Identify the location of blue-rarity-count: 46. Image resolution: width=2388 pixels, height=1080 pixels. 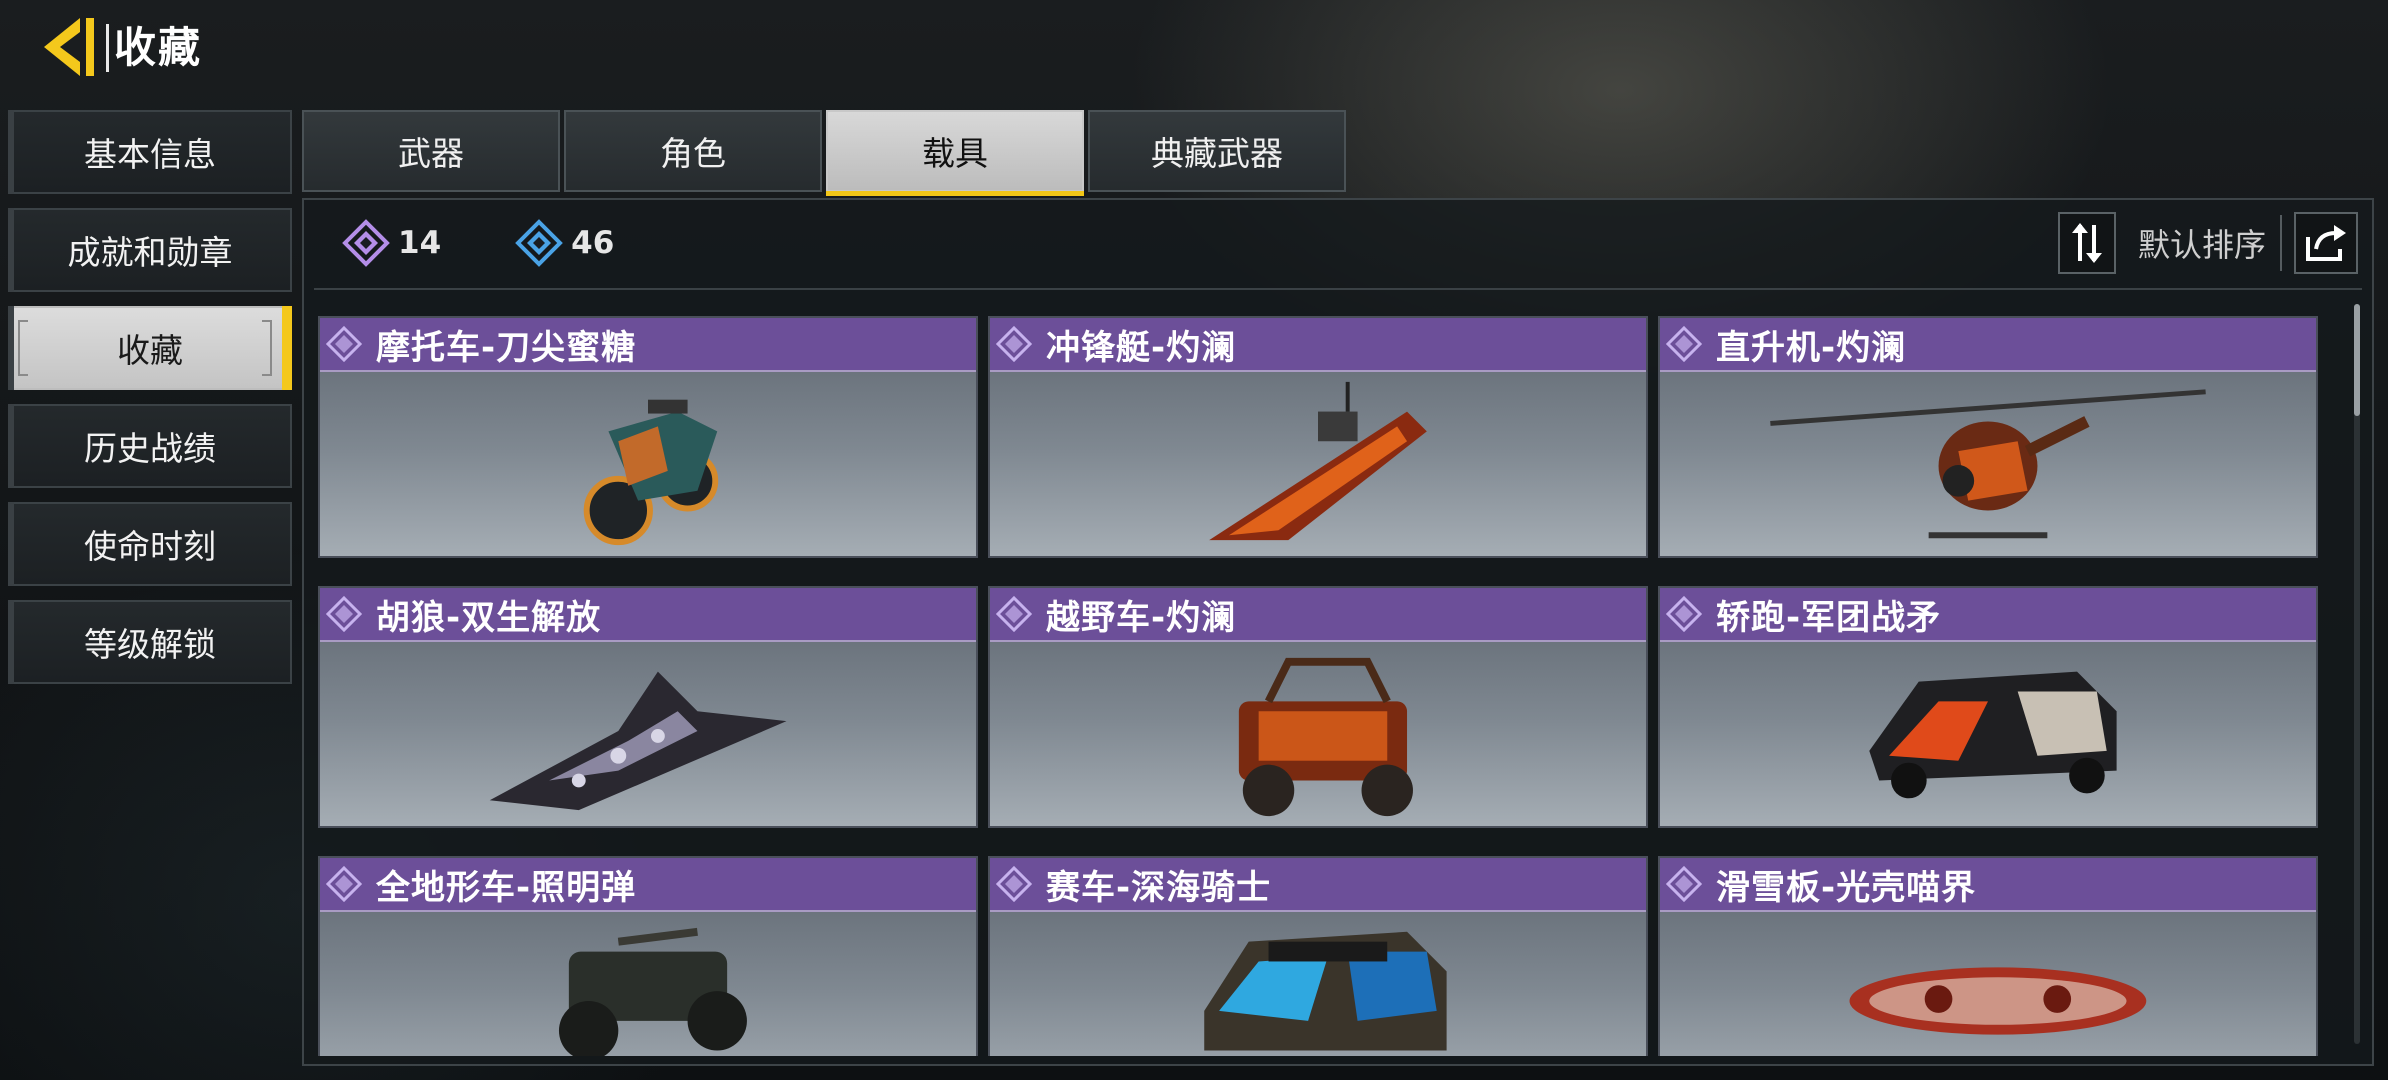
(564, 243).